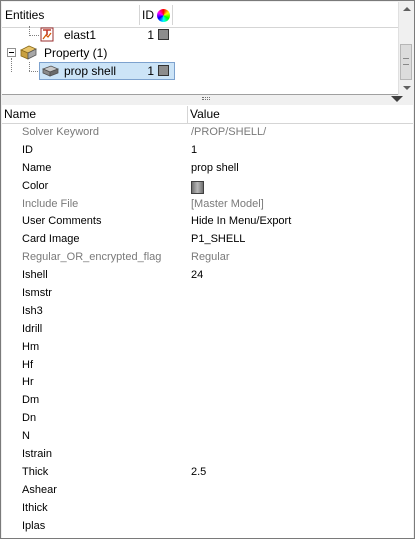 The height and width of the screenshot is (539, 415). What do you see at coordinates (207, 276) in the screenshot?
I see `property-row-ishell: Ishell 24` at bounding box center [207, 276].